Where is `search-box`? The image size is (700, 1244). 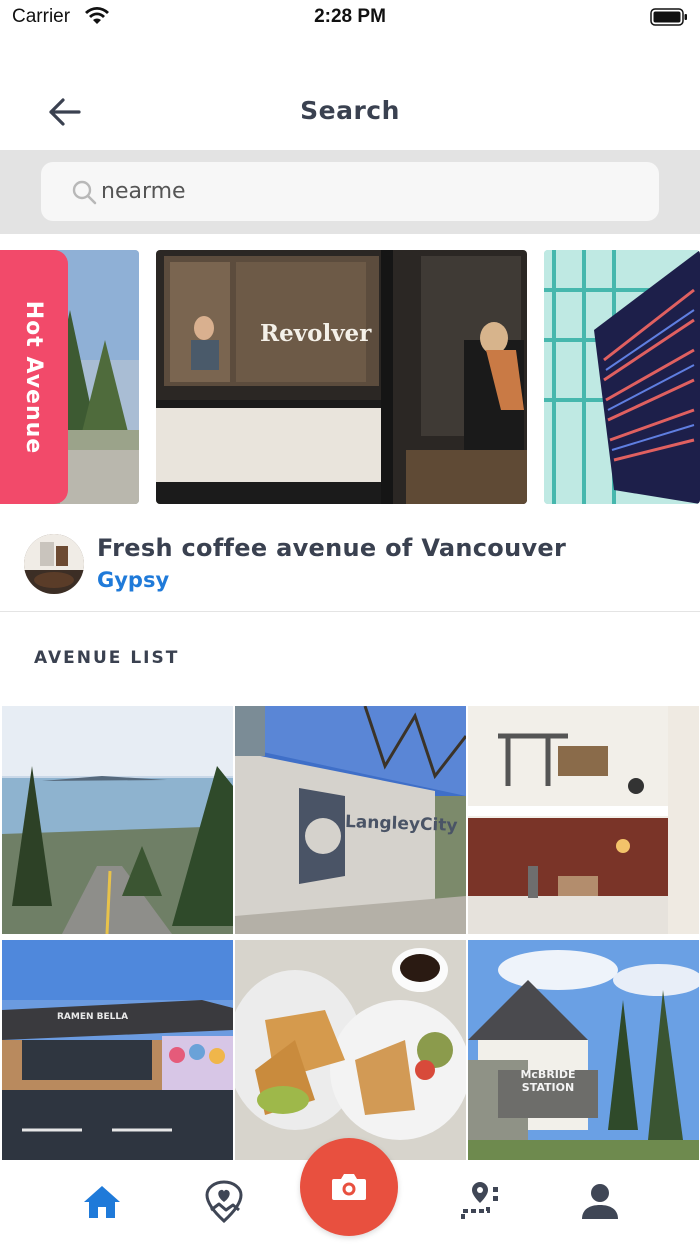 search-box is located at coordinates (350, 191).